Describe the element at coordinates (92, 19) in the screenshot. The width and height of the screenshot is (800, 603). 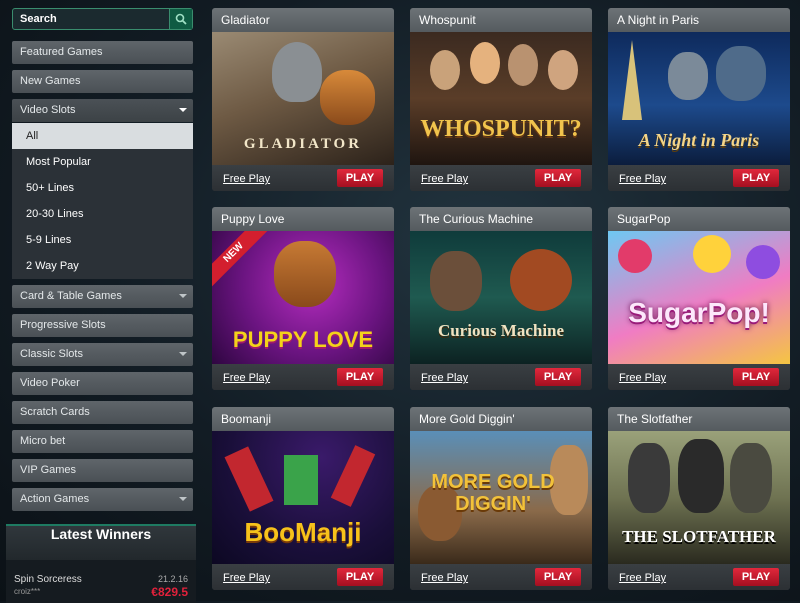
I see `search-input` at that location.